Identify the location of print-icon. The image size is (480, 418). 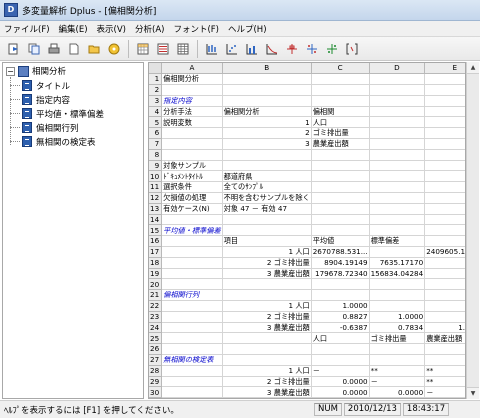
(54, 49).